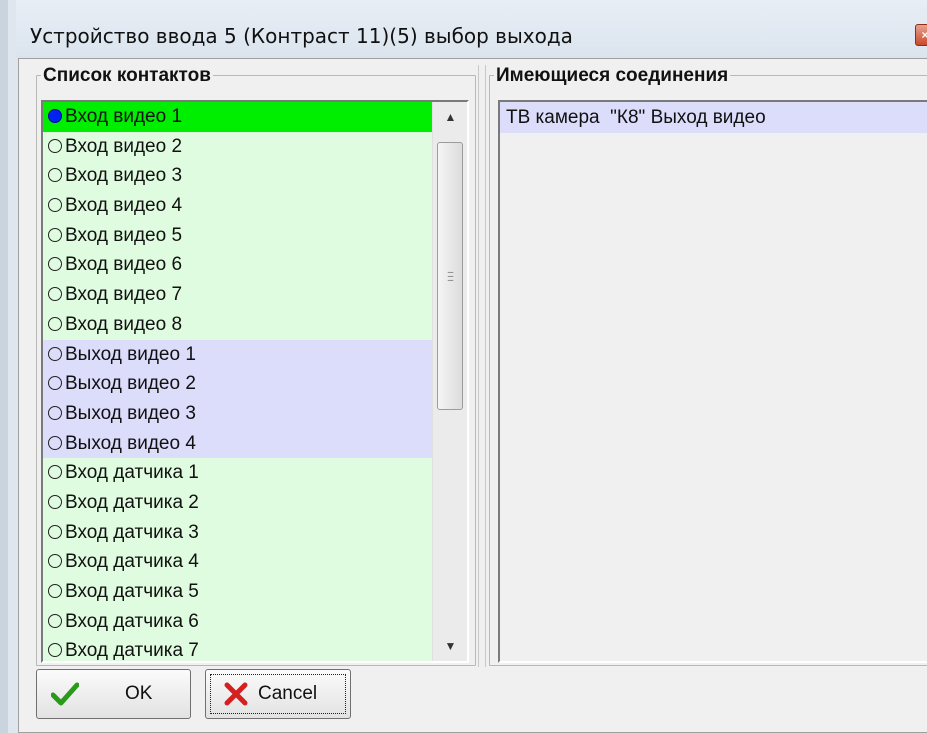 The height and width of the screenshot is (733, 927). Describe the element at coordinates (713, 117) in the screenshot. I see `connection-item: ТВ камера "К8" Выход видео` at that location.